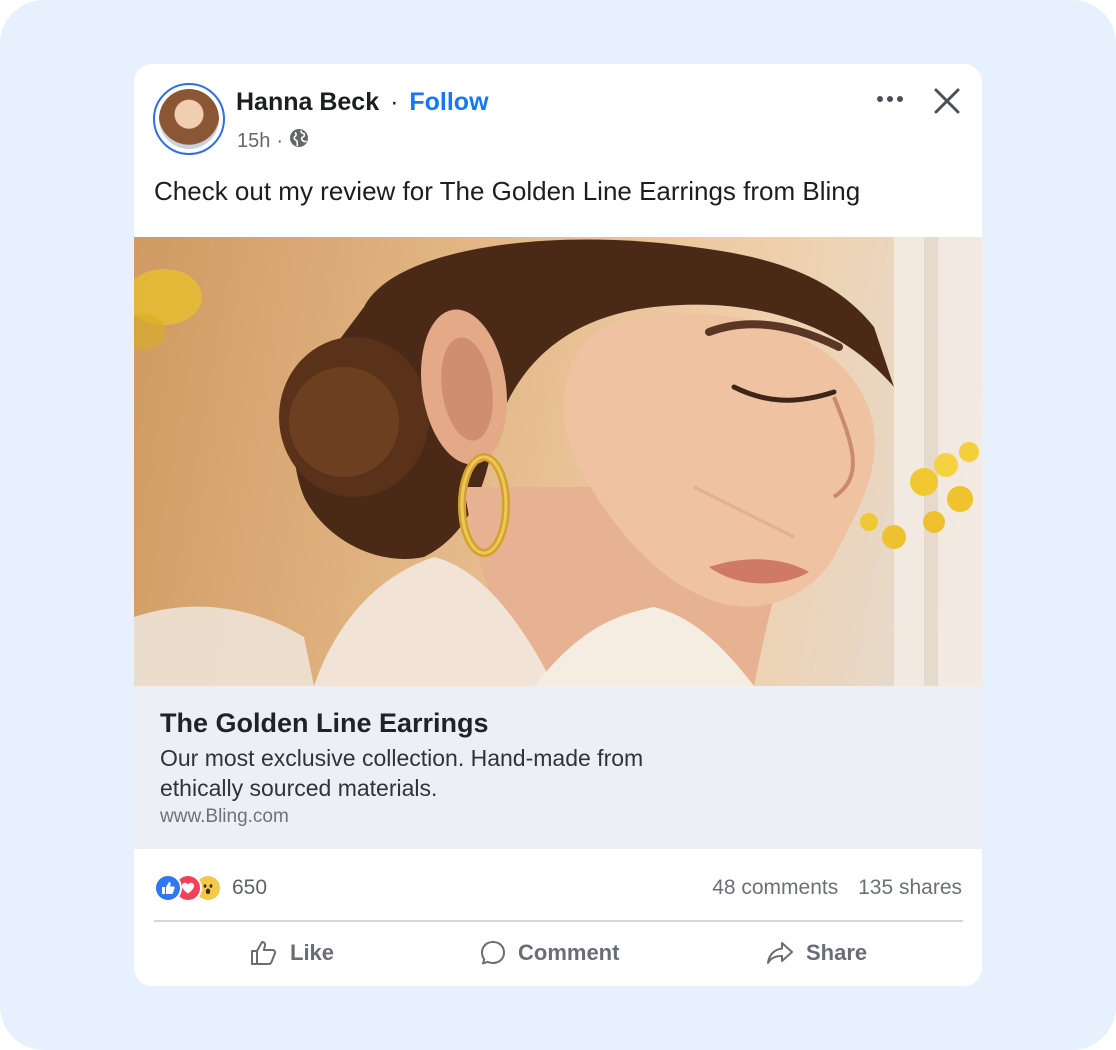  I want to click on avatar, so click(189, 119).